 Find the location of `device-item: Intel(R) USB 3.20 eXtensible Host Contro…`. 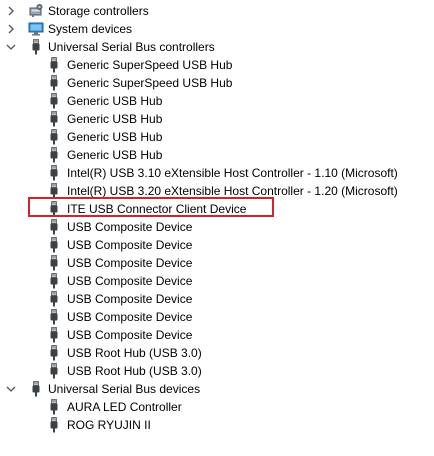

device-item: Intel(R) USB 3.20 eXtensible Host Contro… is located at coordinates (217, 191).